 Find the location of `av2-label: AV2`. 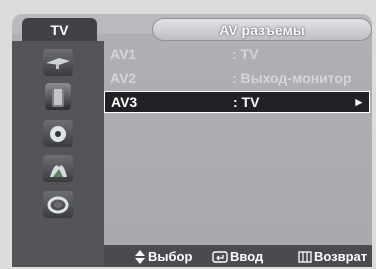

av2-label: AV2 is located at coordinates (123, 78).